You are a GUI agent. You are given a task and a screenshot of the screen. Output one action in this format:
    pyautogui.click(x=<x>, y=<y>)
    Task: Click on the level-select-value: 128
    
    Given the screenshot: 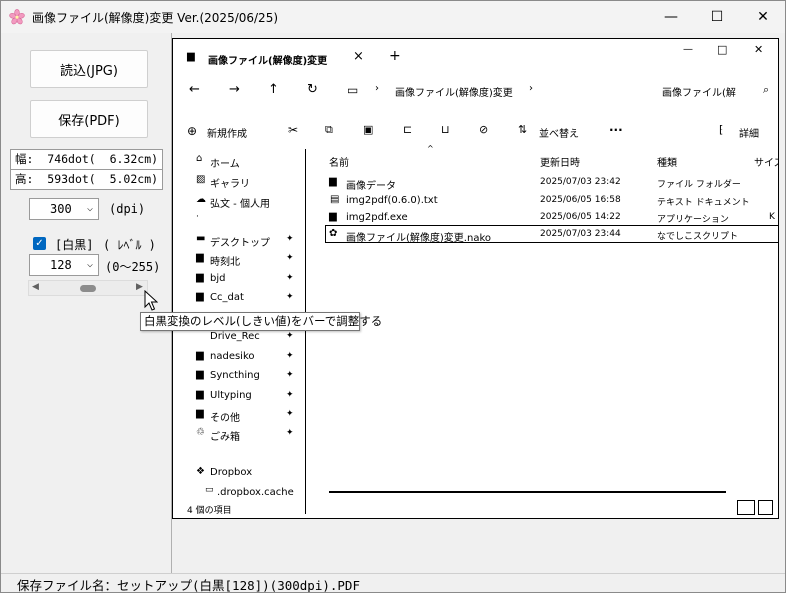 What is the action you would take?
    pyautogui.click(x=61, y=265)
    